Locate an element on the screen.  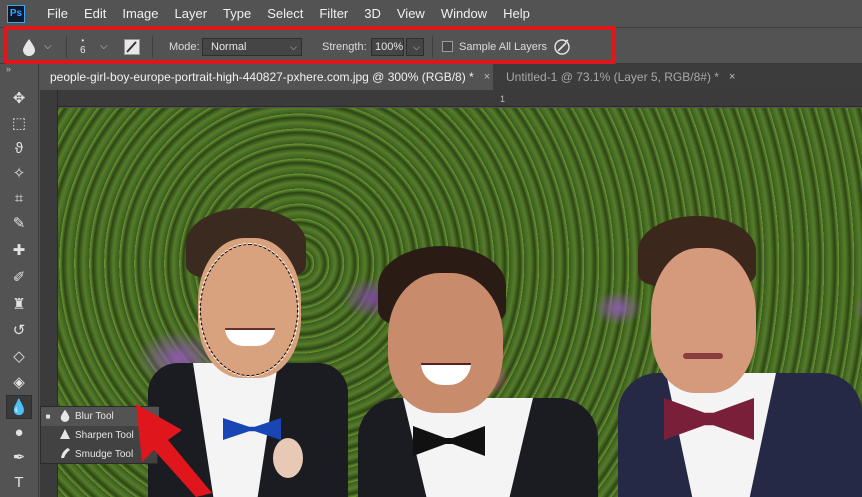
brush-panel-icon is located at coordinates (132, 46).